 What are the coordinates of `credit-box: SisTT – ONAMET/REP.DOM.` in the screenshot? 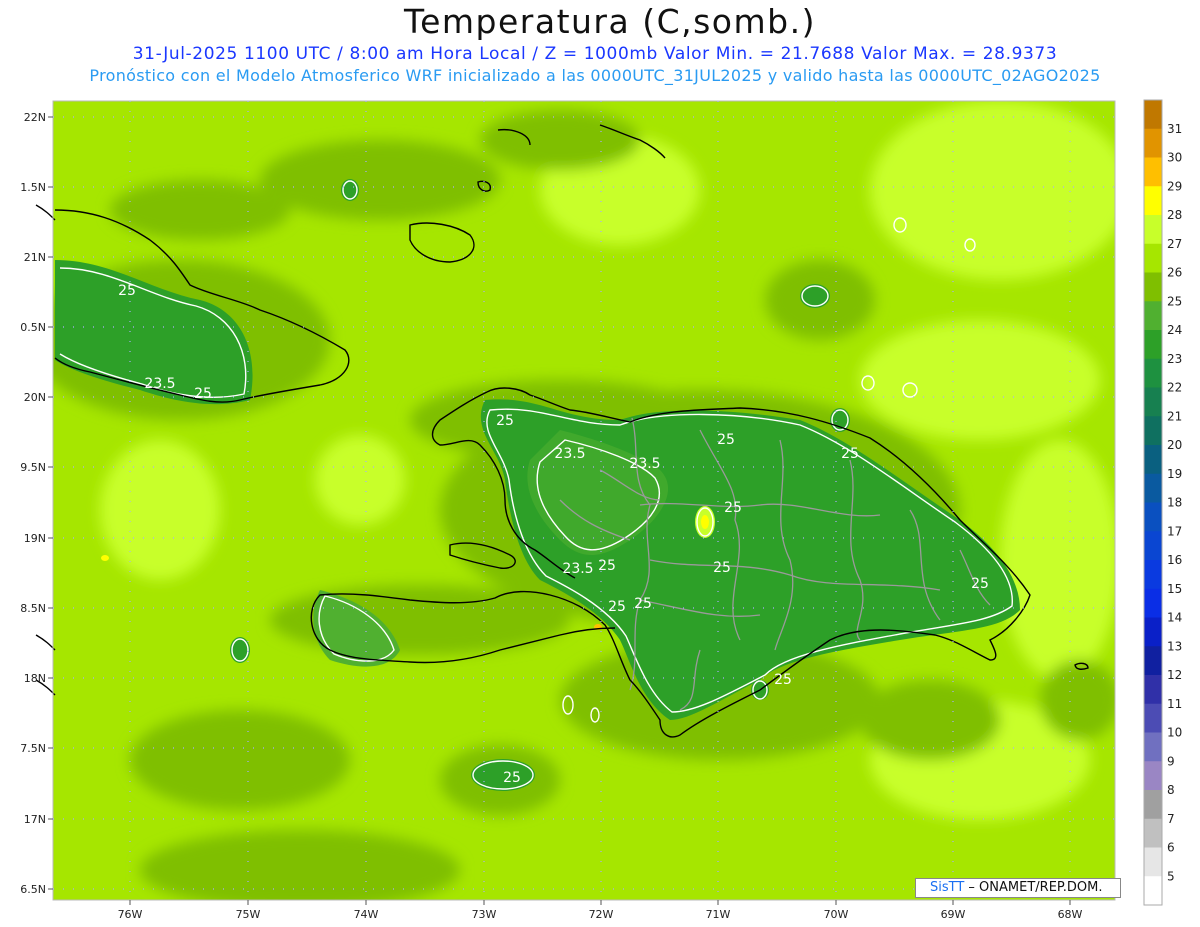 It's located at (1018, 888).